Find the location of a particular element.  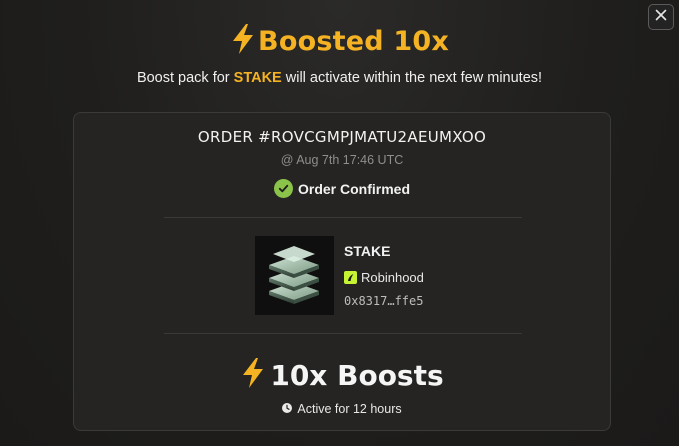

duration-row: Active for 12 hours is located at coordinates (342, 409).